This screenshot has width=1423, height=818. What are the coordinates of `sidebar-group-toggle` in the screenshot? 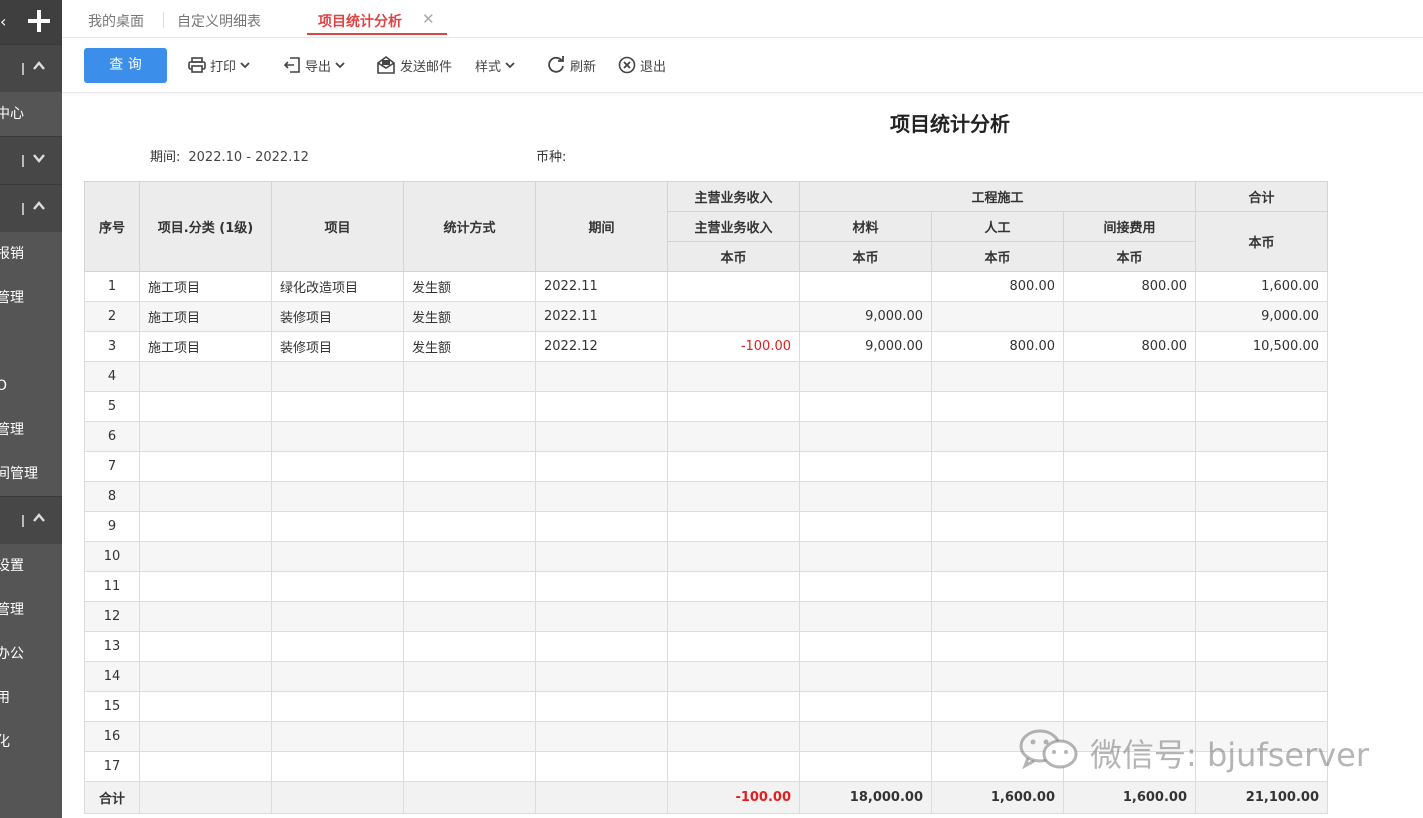 It's located at (31, 520).